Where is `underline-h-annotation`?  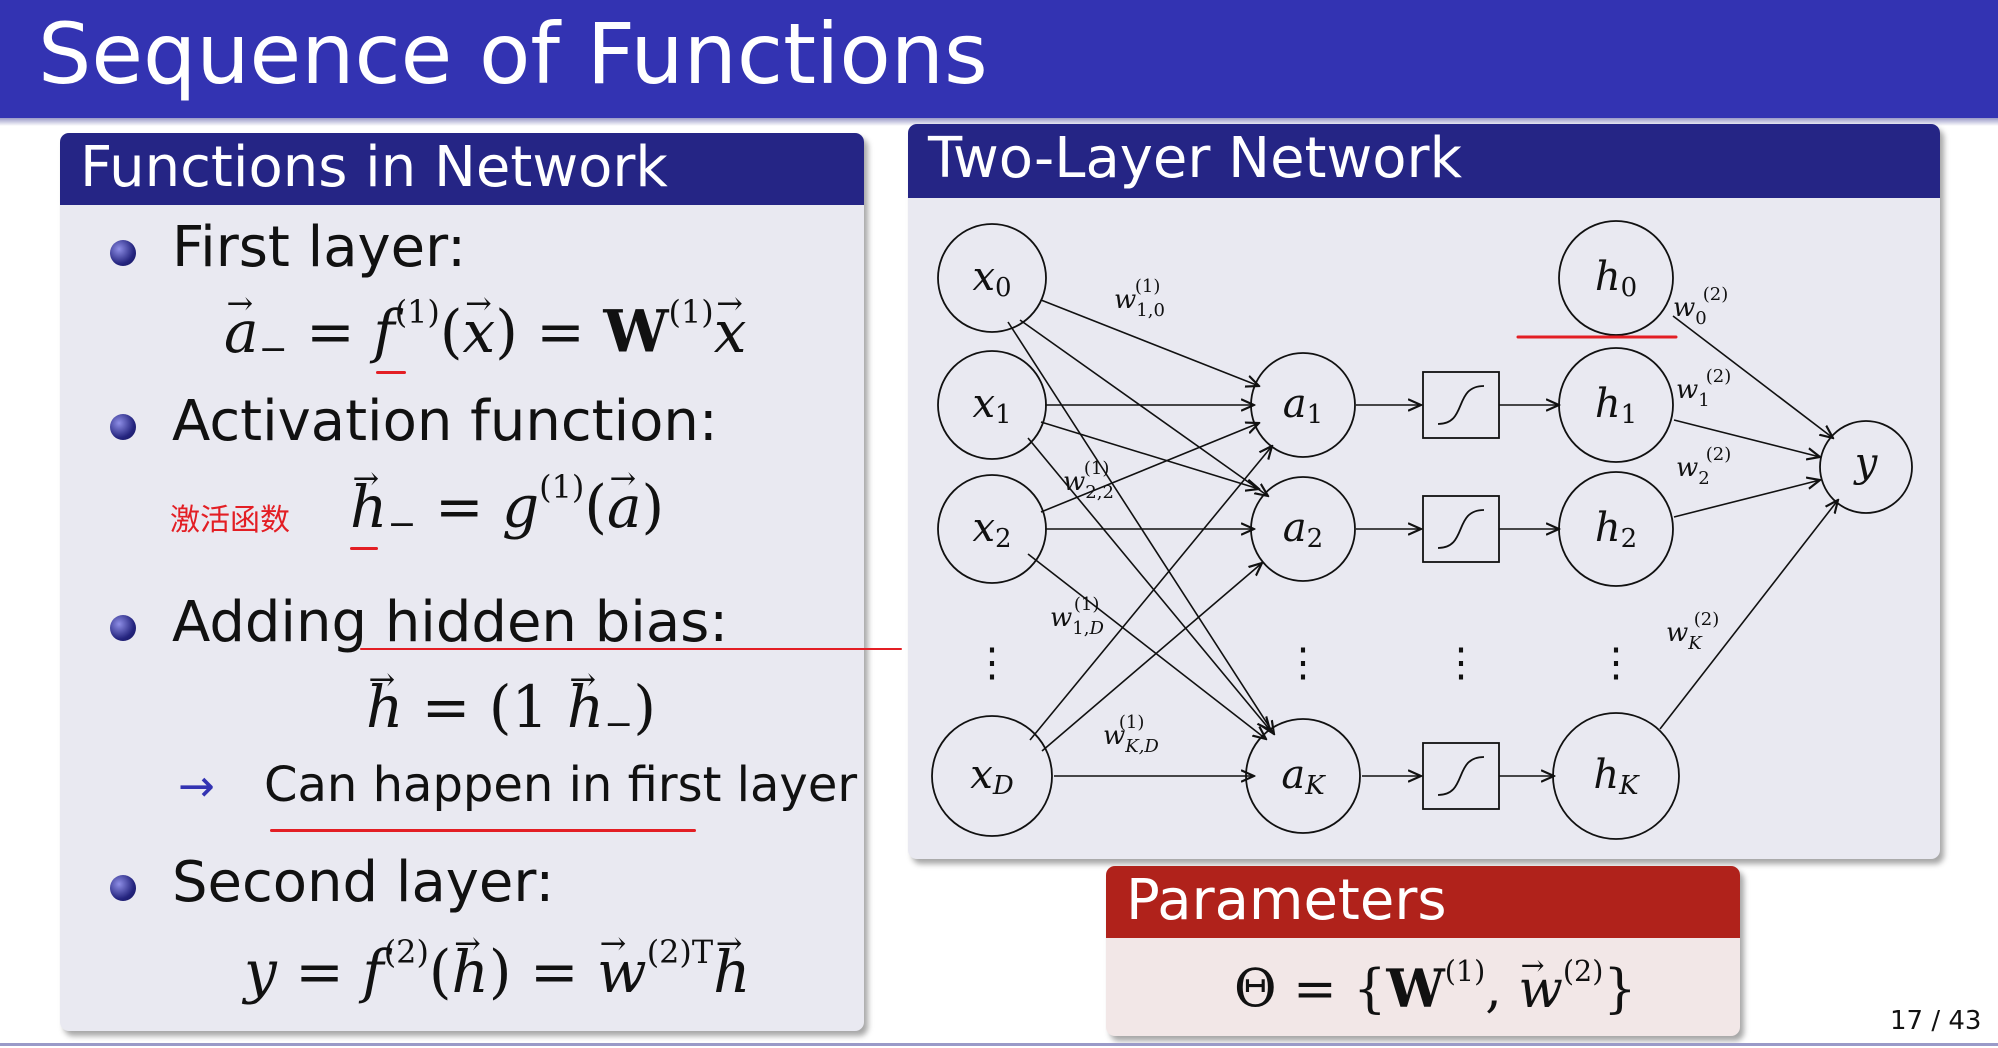
underline-h-annotation is located at coordinates (364, 548).